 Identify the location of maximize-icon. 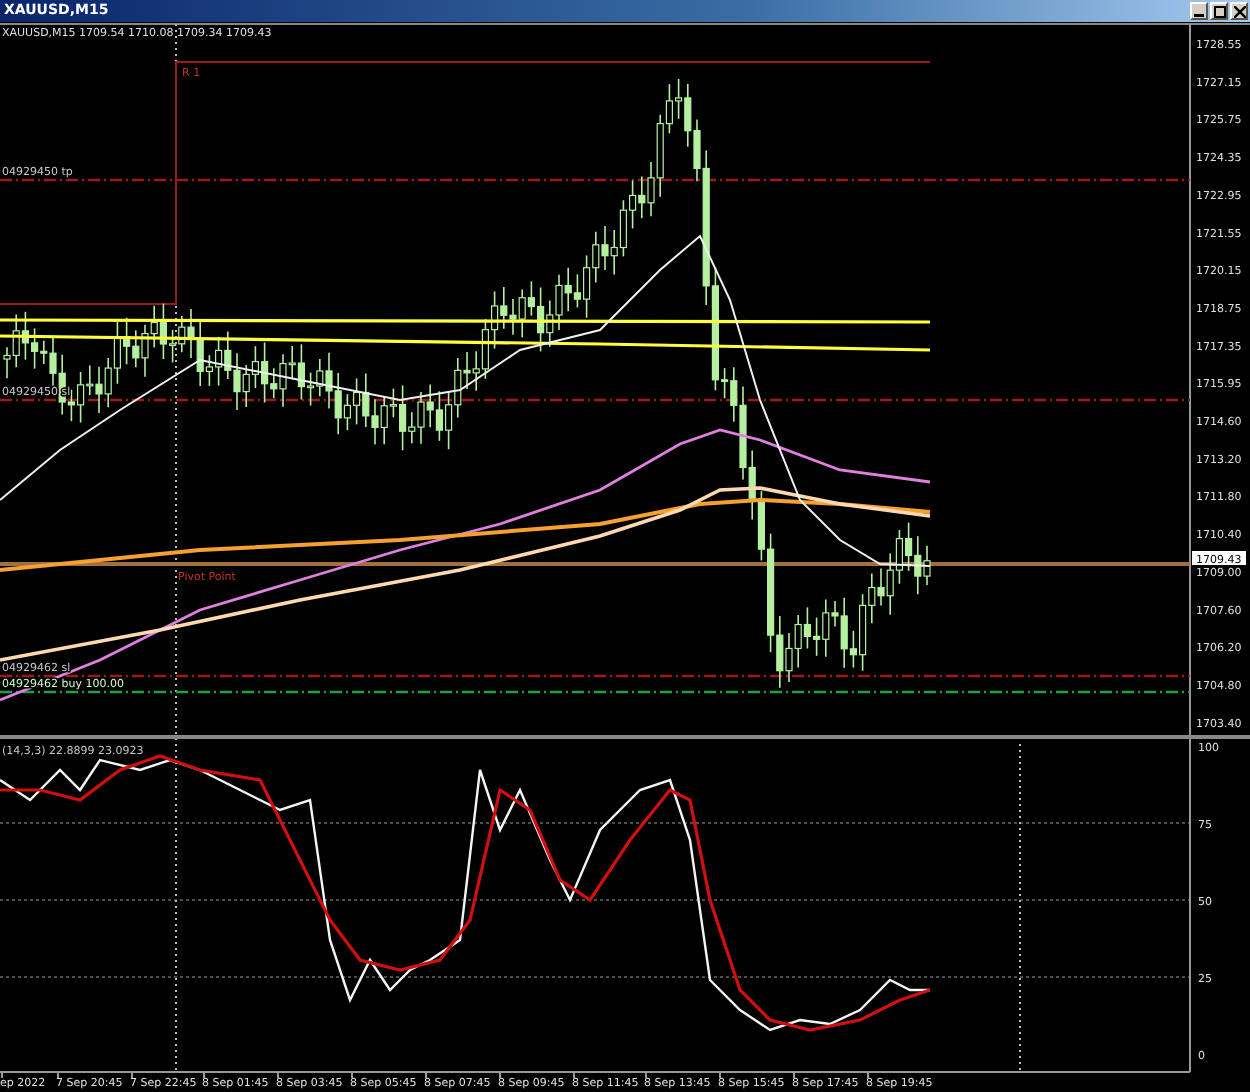
(1219, 11).